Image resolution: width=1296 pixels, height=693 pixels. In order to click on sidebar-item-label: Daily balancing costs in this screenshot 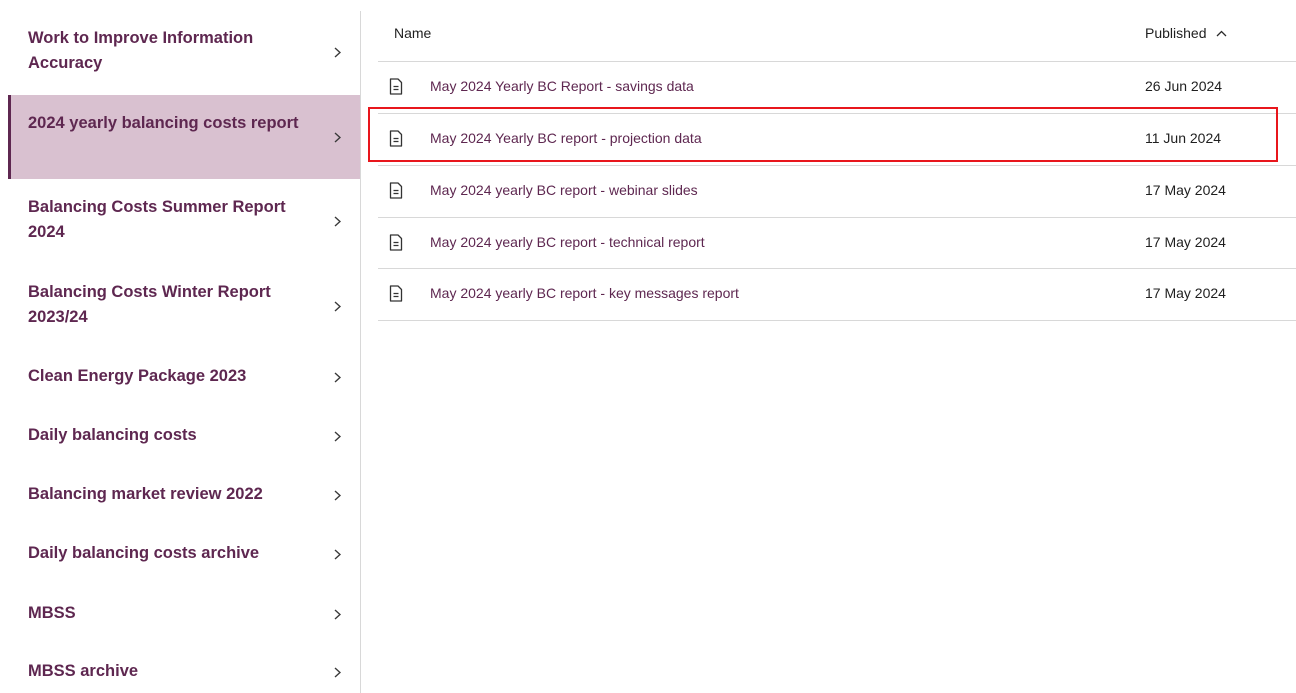, I will do `click(112, 435)`.